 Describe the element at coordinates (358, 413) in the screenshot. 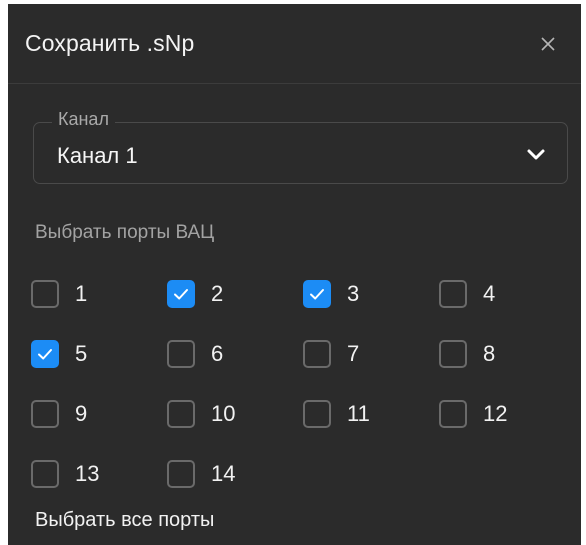

I see `port-label: 11` at that location.